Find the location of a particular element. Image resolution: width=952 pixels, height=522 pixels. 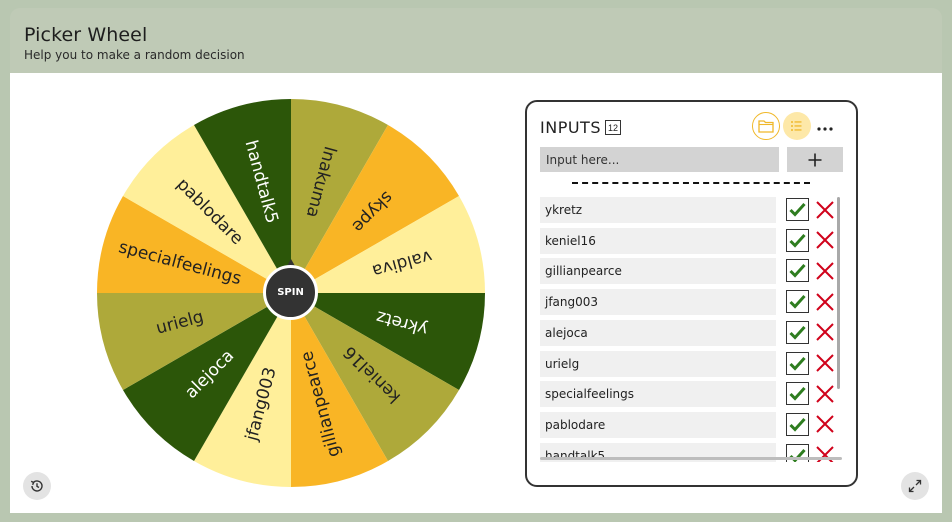

entry-row: keniel16 is located at coordinates (690, 240).